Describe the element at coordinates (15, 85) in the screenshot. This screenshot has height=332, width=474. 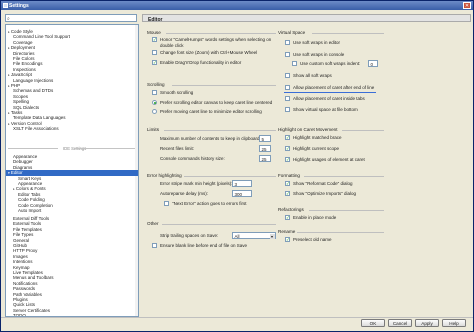
I see `tree-item-label: PHP` at that location.